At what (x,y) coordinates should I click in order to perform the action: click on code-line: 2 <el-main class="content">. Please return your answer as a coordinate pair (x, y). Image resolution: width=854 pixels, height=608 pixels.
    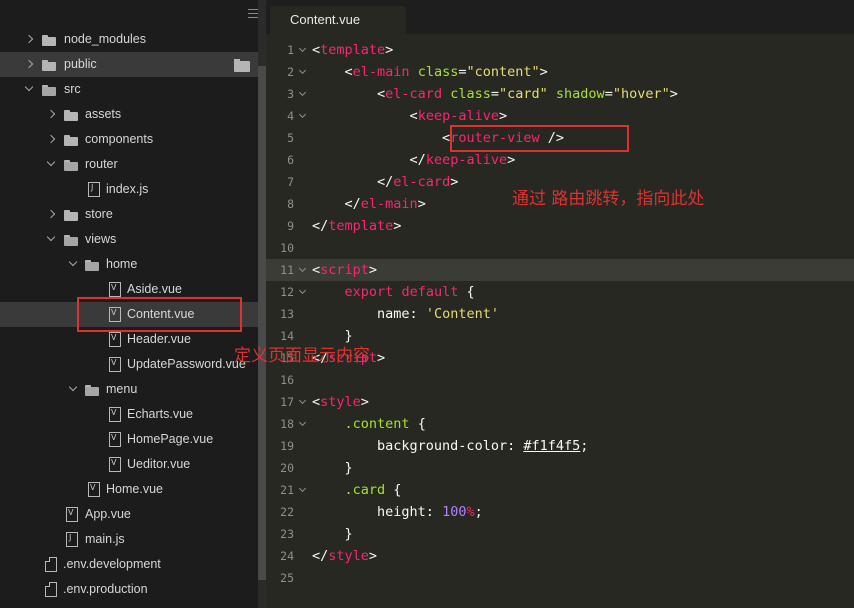
    Looking at the image, I should click on (560, 72).